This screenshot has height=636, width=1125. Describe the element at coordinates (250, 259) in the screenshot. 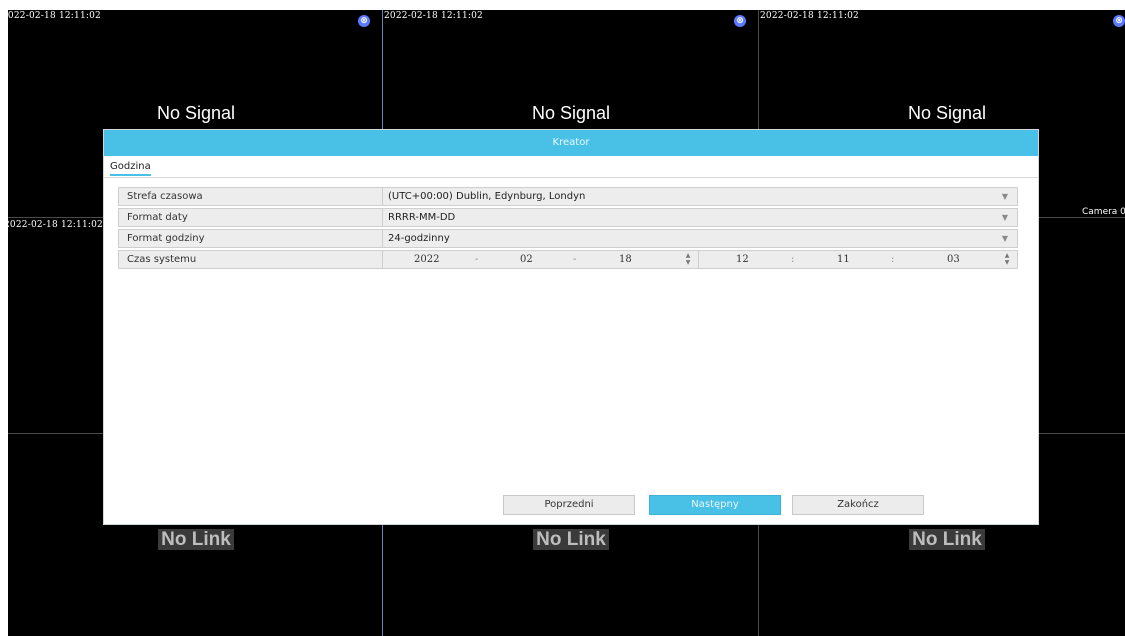

I see `system-time-label: Czas systemu` at that location.